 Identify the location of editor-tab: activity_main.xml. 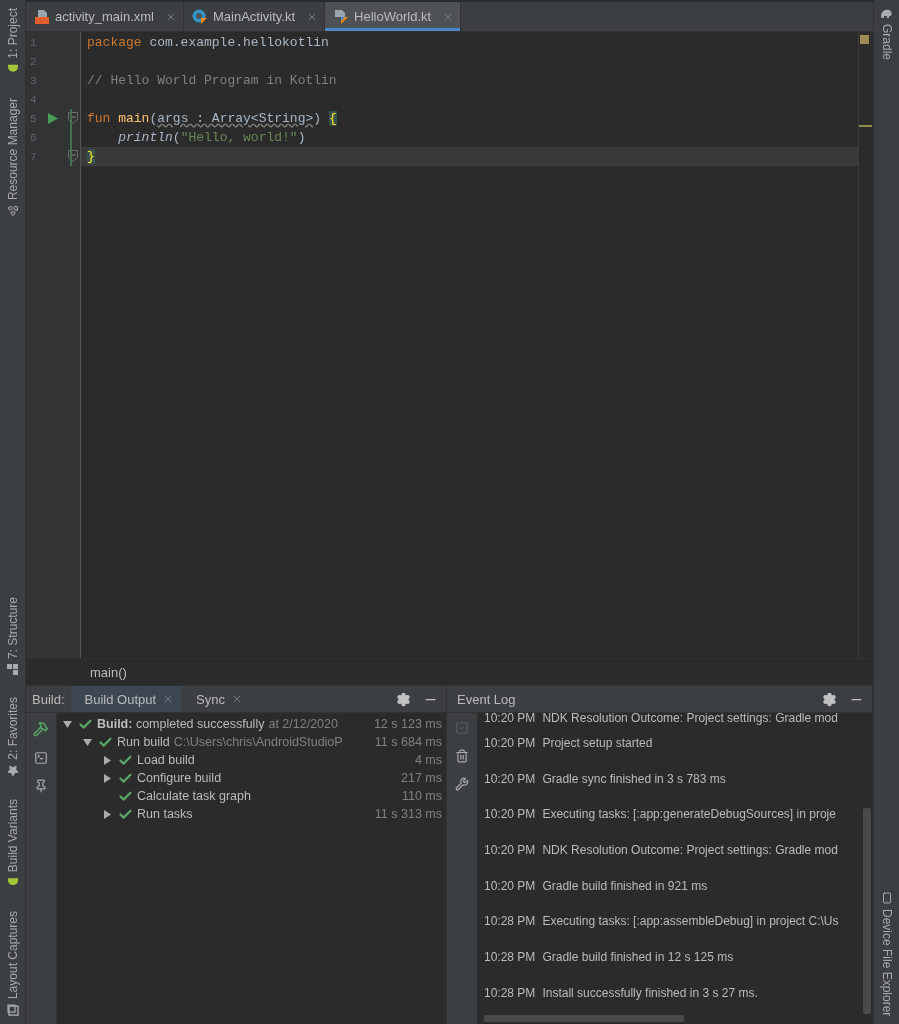
(105, 16).